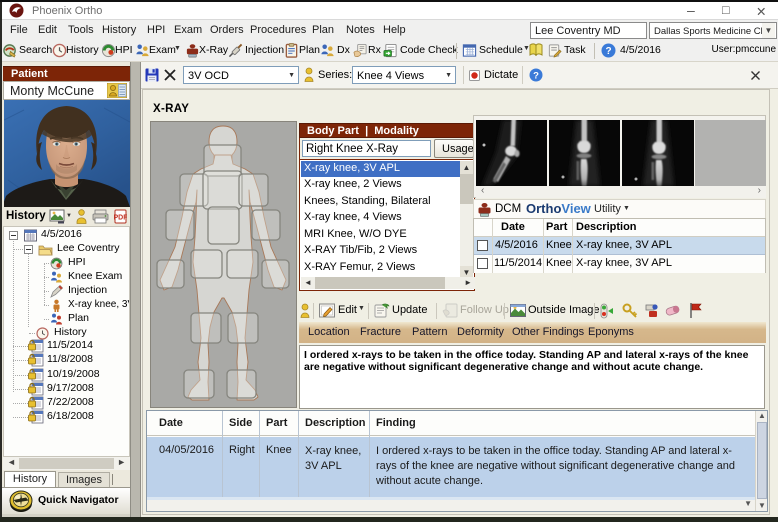 This screenshot has width=778, height=522. I want to click on svg-text: PDF, so click(120, 218).